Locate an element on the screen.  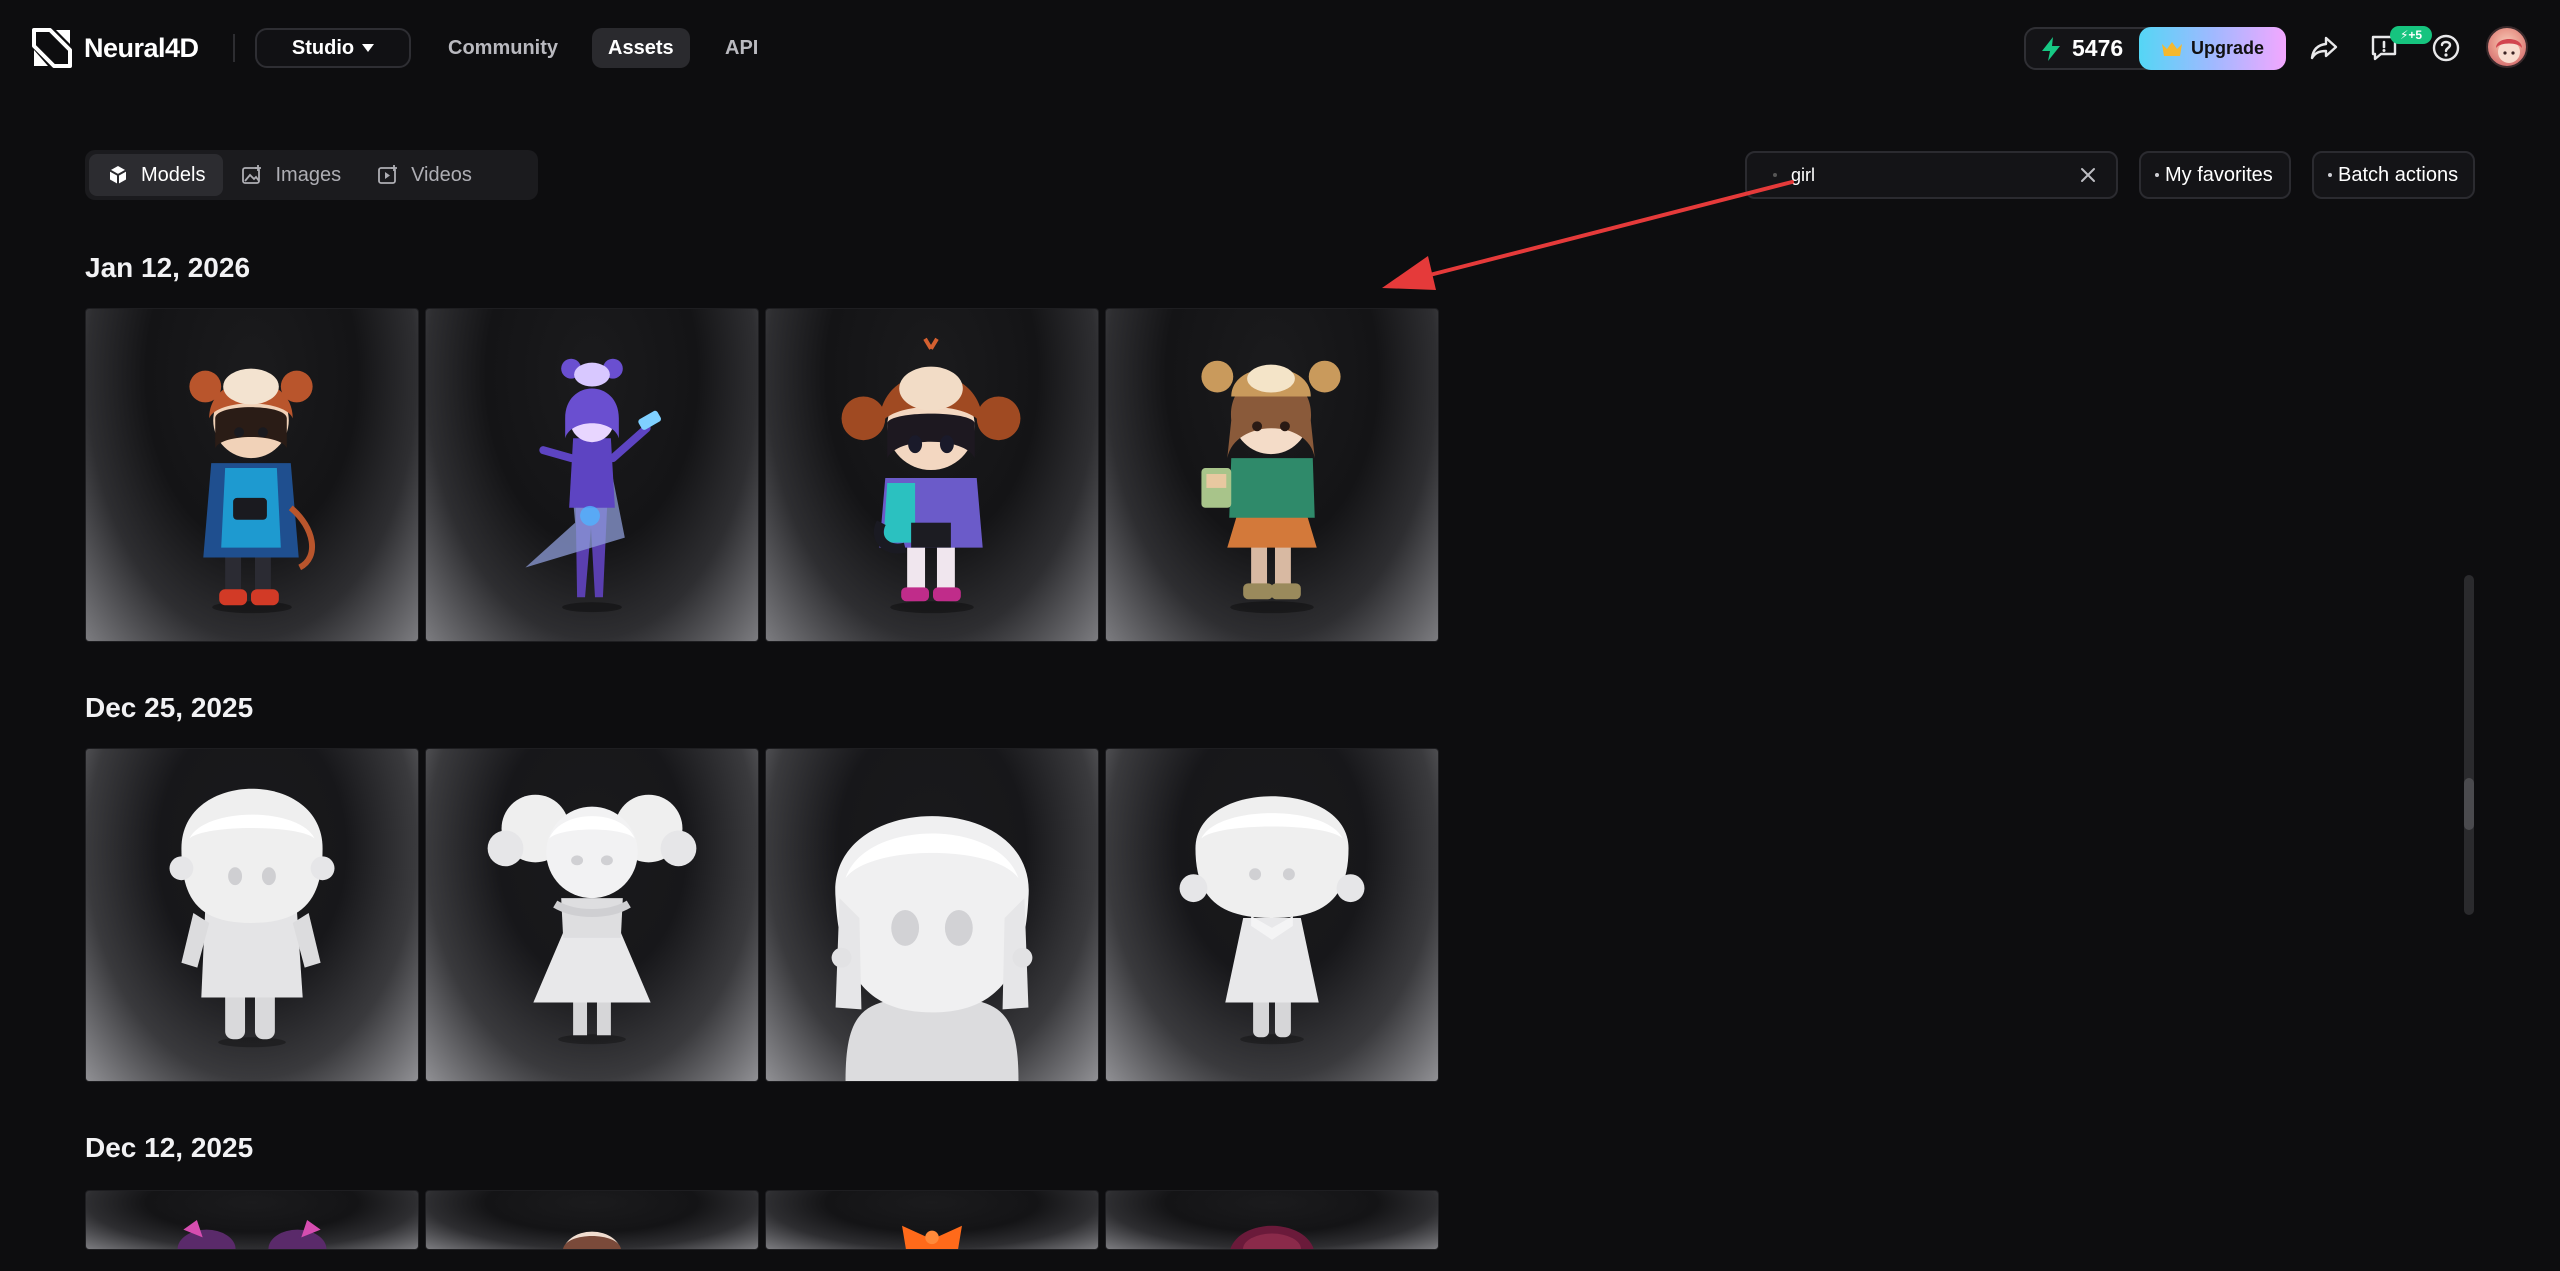
notification-badge: ⚡+5 is located at coordinates (2411, 35).